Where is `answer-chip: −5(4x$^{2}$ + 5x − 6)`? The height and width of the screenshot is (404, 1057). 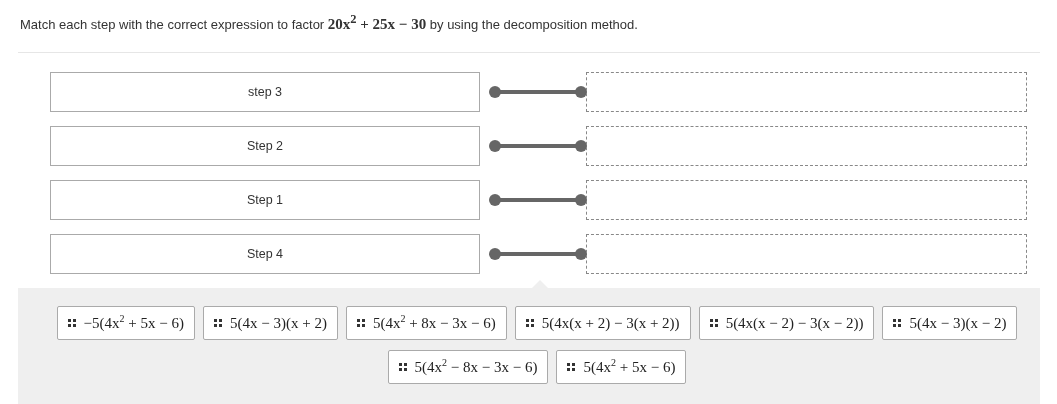 answer-chip: −5(4x$^{2}$ + 5x − 6) is located at coordinates (125, 323).